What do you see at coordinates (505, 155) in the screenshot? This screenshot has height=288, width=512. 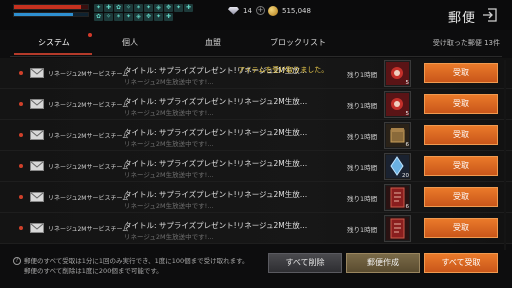 I see `scrollbar` at bounding box center [505, 155].